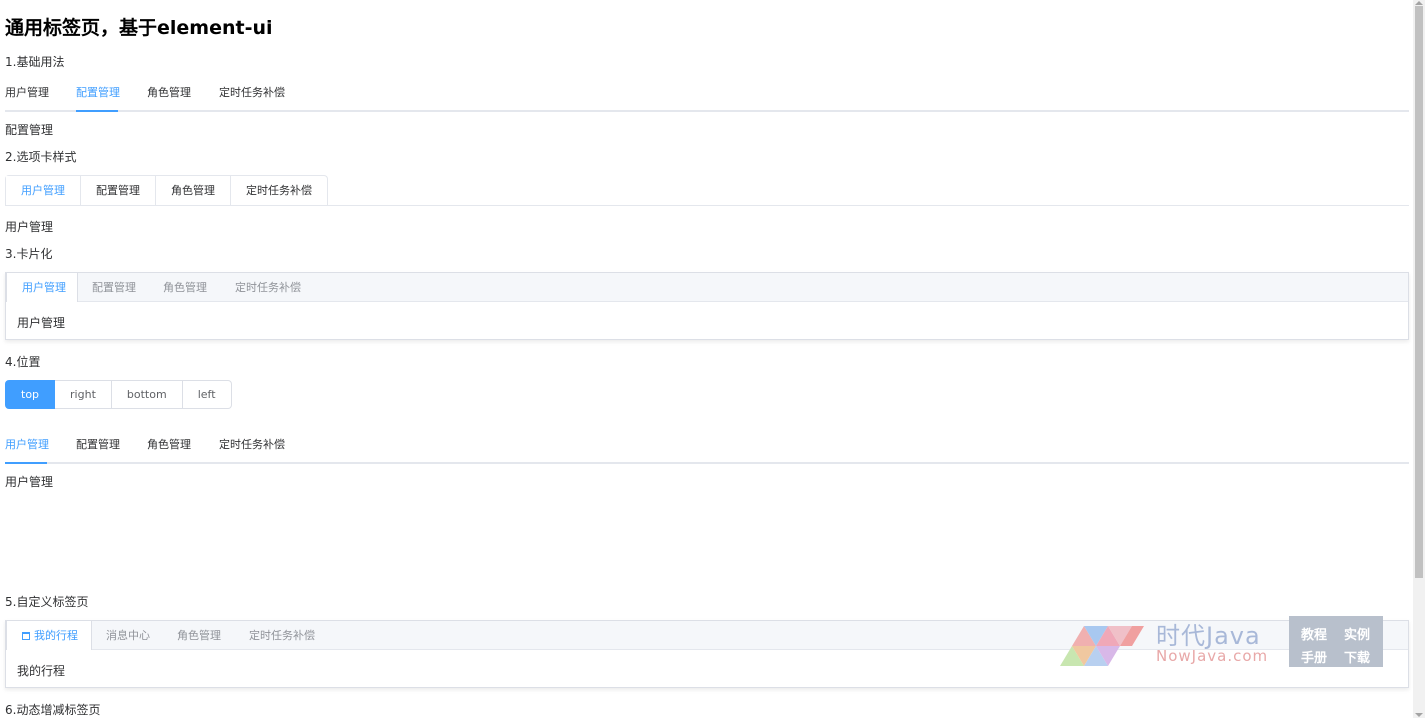 This screenshot has width=1425, height=718. What do you see at coordinates (1419, 292) in the screenshot?
I see `scrollbar-thumb` at bounding box center [1419, 292].